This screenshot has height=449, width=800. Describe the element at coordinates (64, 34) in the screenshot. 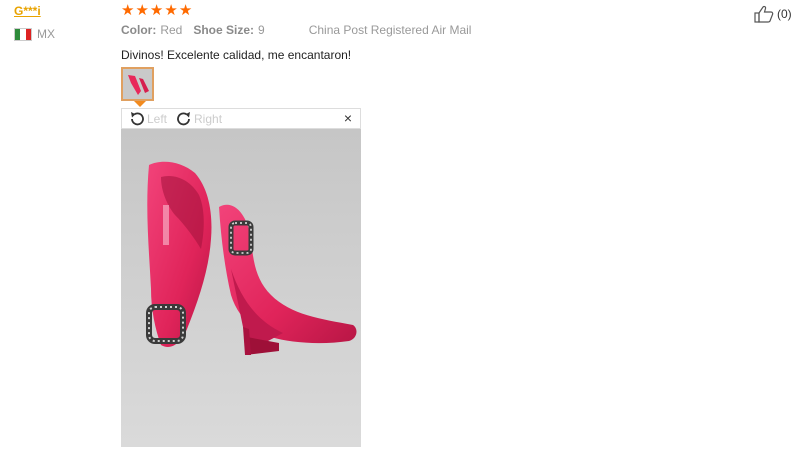

I see `reviewer-country: MX` at that location.